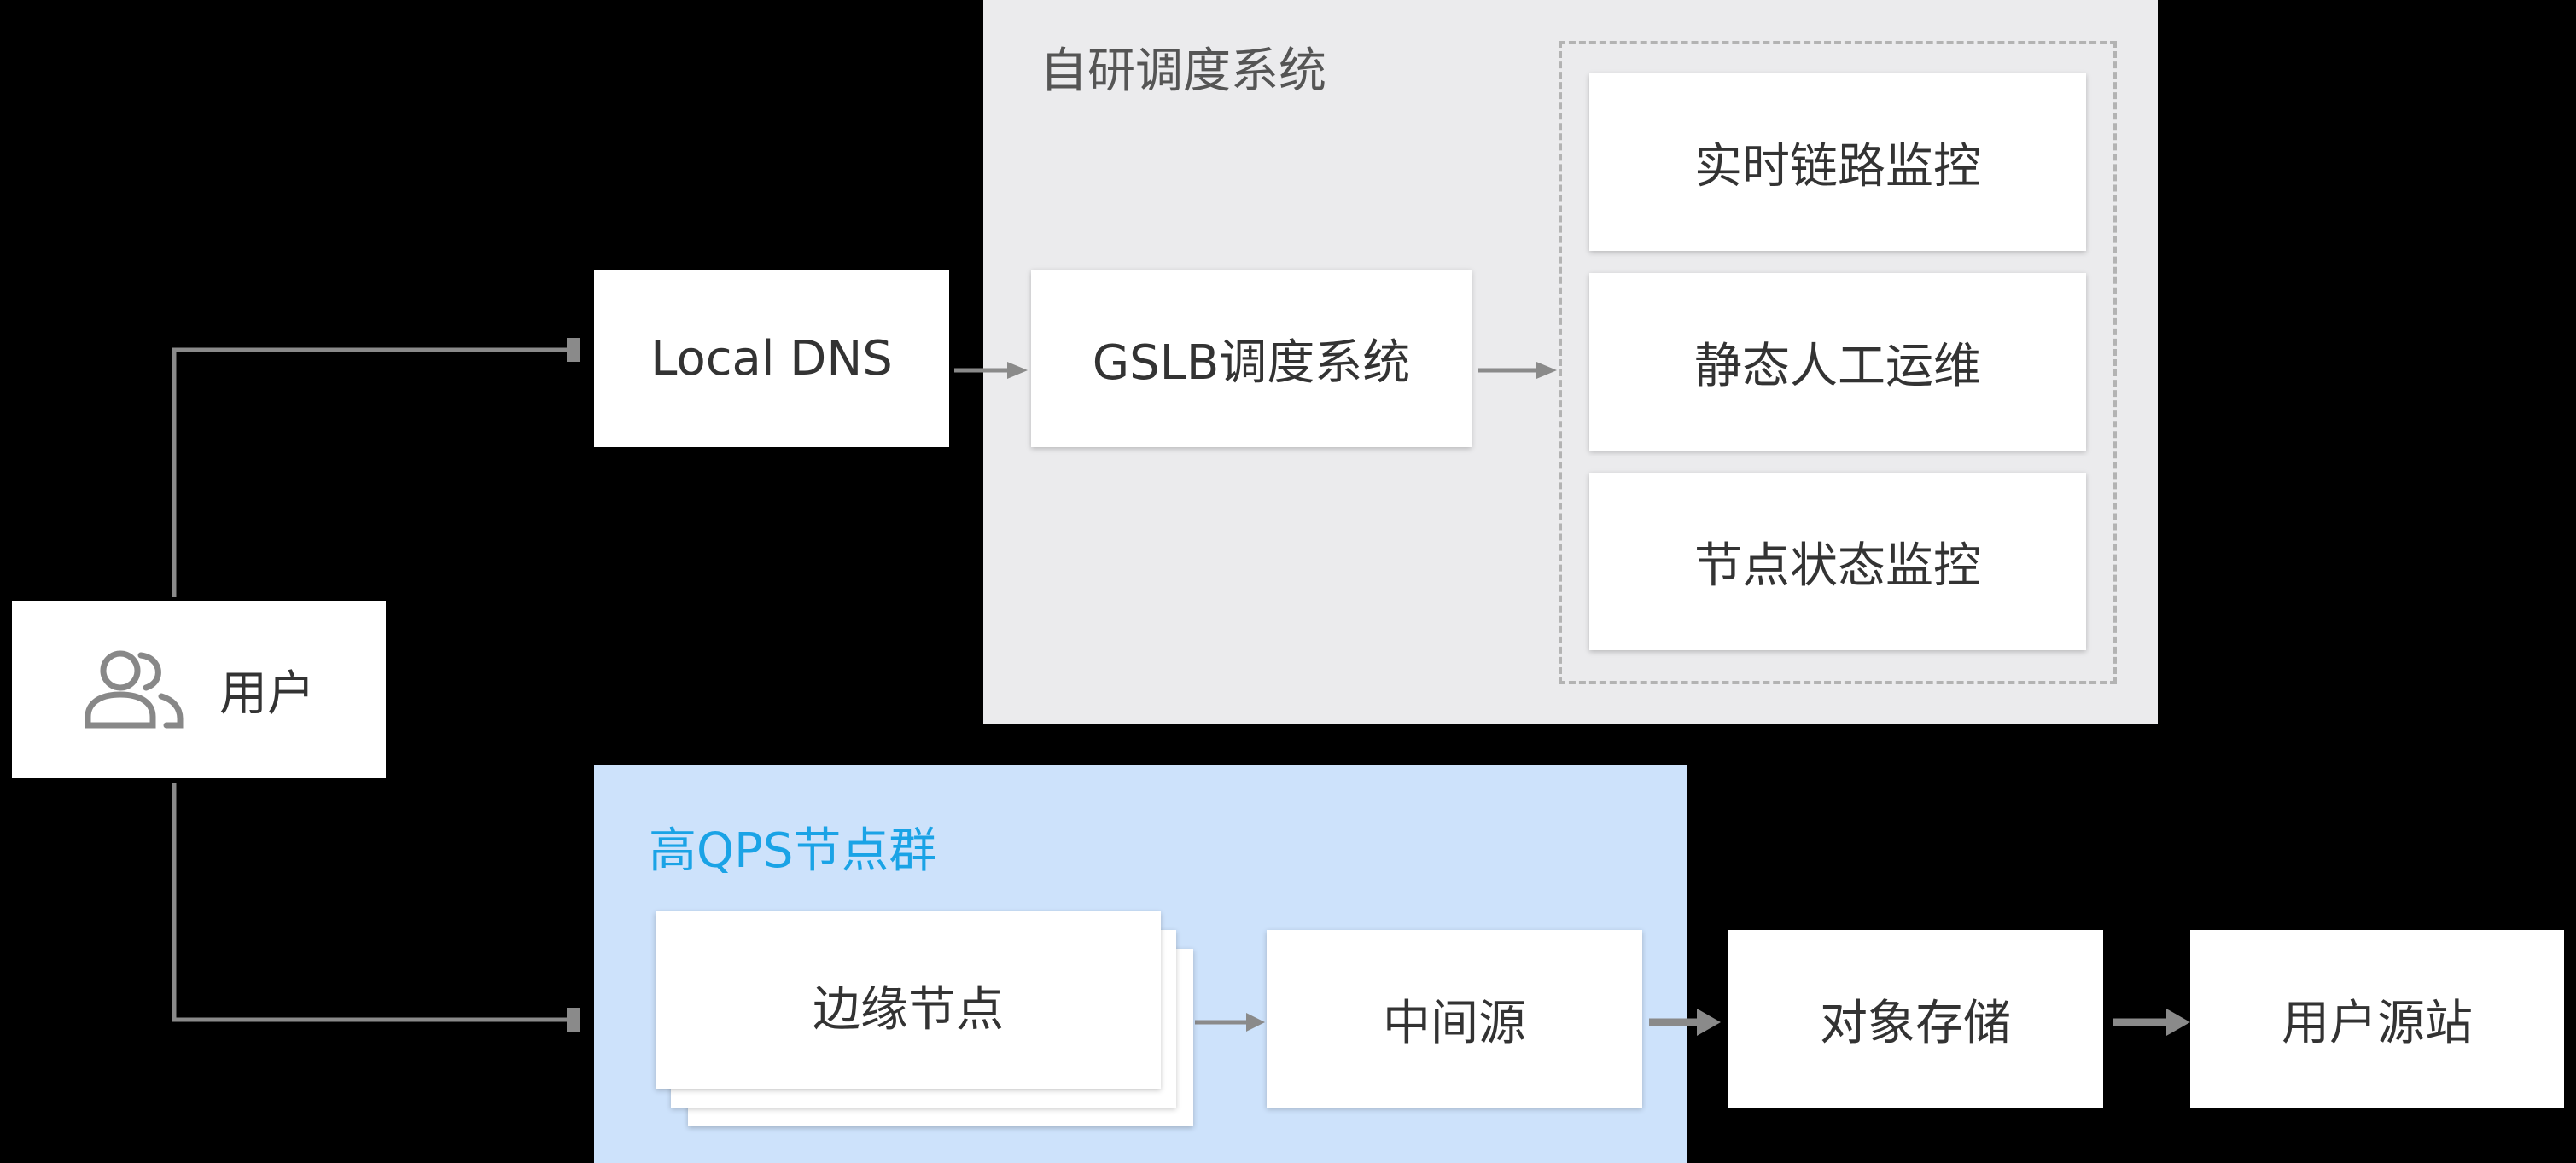 The image size is (2576, 1163). What do you see at coordinates (1915, 1019) in the screenshot?
I see `object-storage-box: 对象存储` at bounding box center [1915, 1019].